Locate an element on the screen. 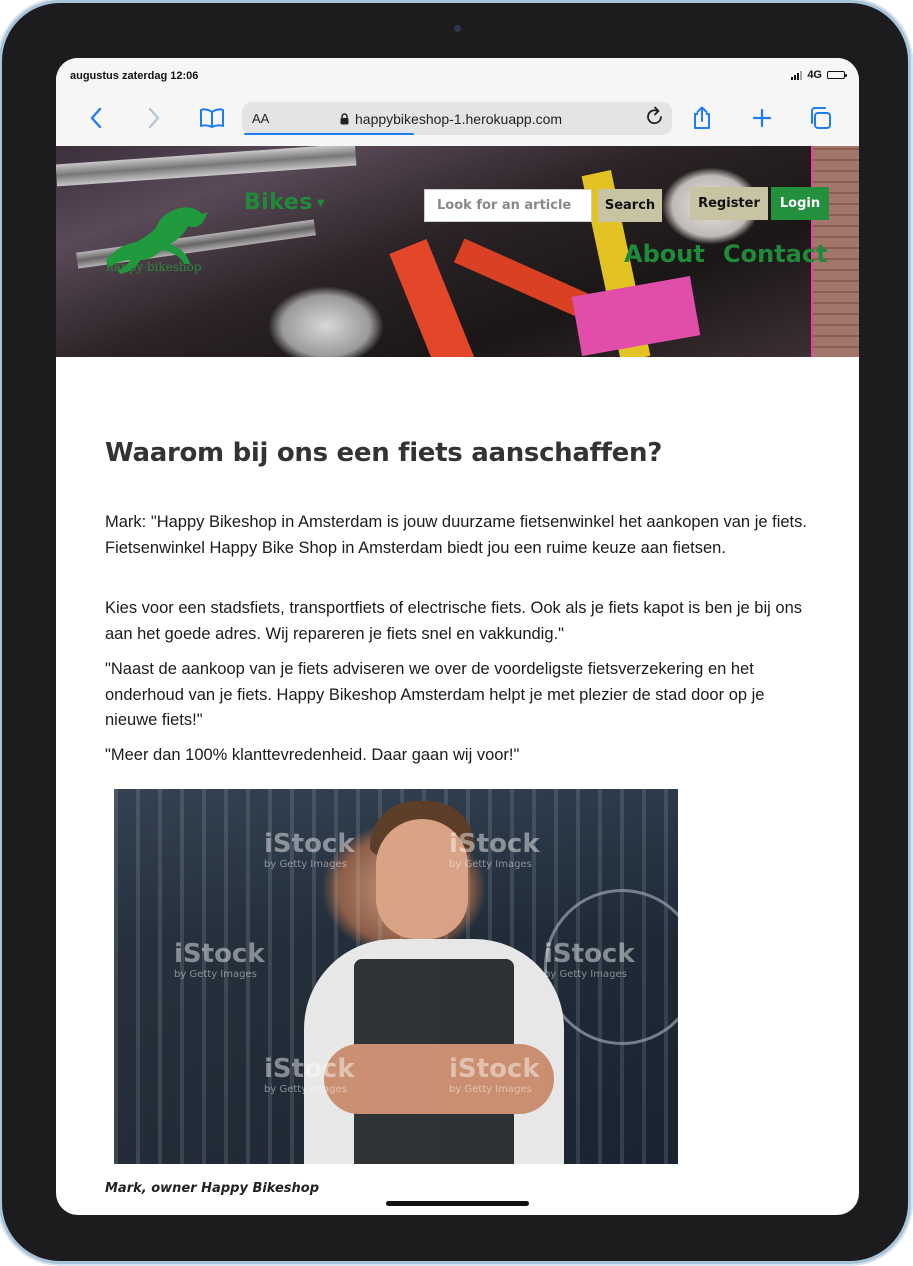 This screenshot has width=913, height=1266. nav-bikes-dropdown: Bikes ▼ is located at coordinates (284, 202).